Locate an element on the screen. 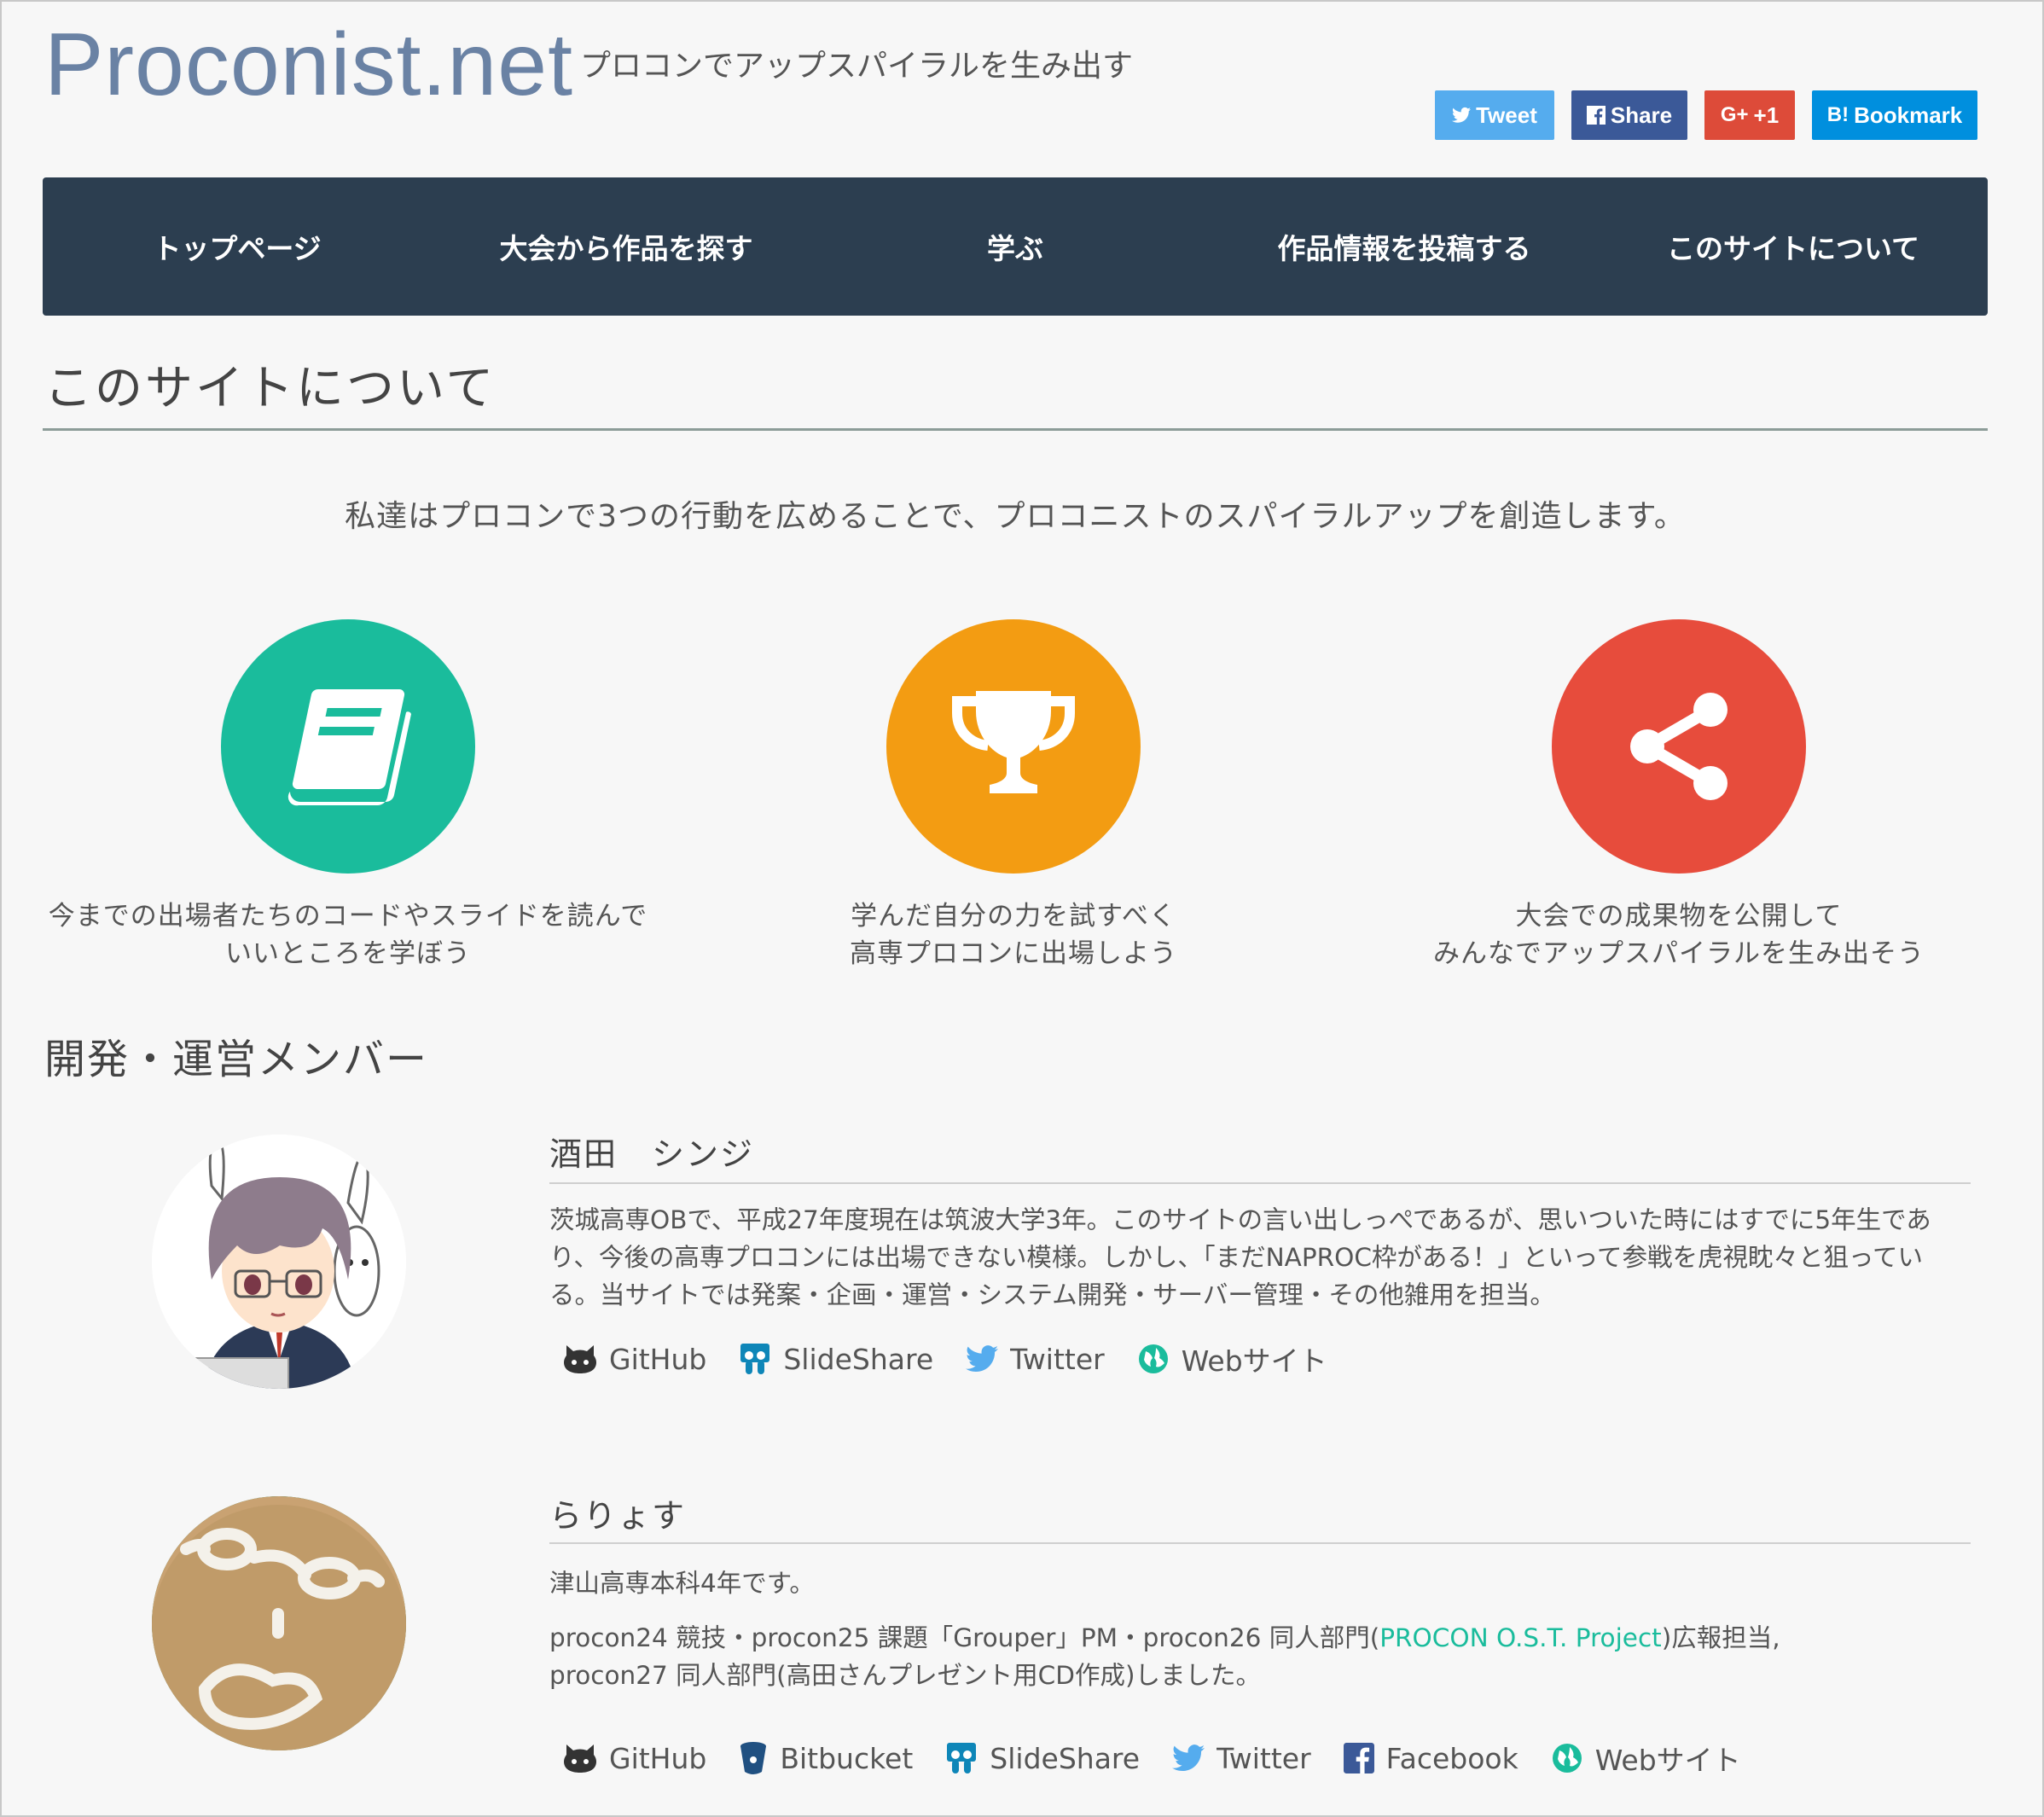 The height and width of the screenshot is (1817, 2044). google-plus-icon: G+ is located at coordinates (1734, 115).